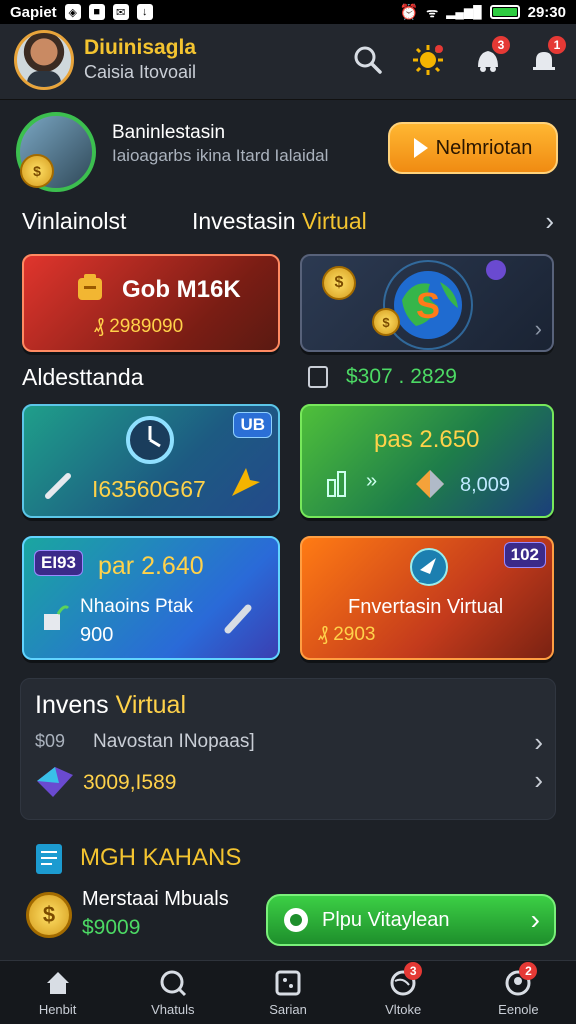  I want to click on diamond-icon, so click(55, 782).